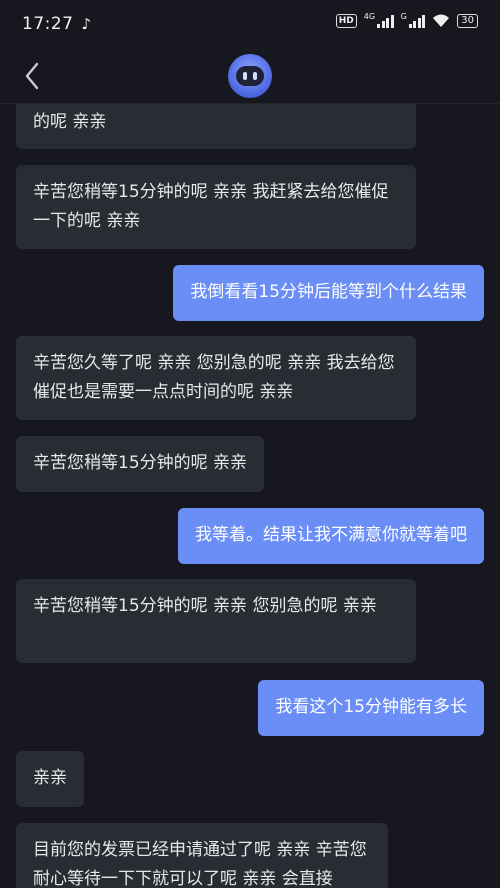 The height and width of the screenshot is (888, 500). What do you see at coordinates (255, 75) in the screenshot?
I see `robot-eye-right` at bounding box center [255, 75].